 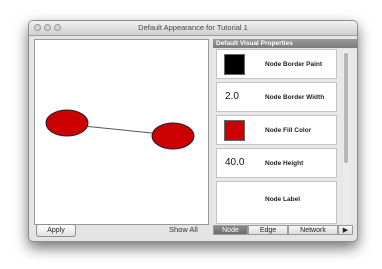 What do you see at coordinates (183, 229) in the screenshot?
I see `show-all-button: Show All` at bounding box center [183, 229].